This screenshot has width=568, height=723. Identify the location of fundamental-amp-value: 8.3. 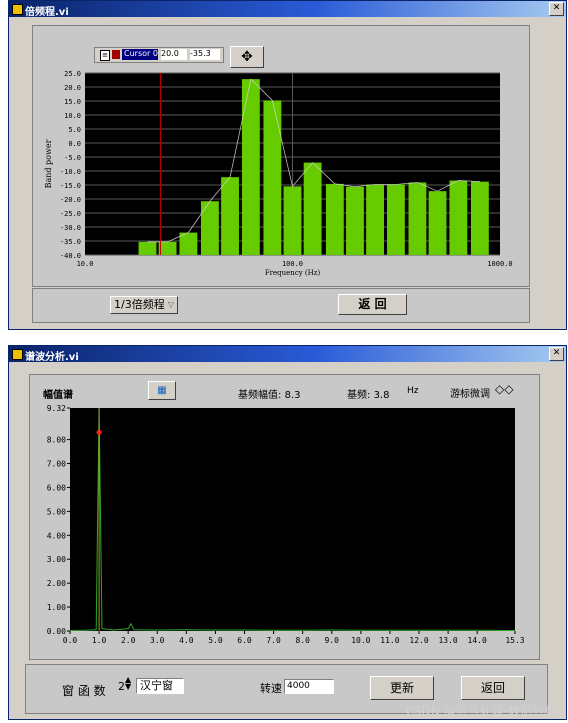
(292, 395).